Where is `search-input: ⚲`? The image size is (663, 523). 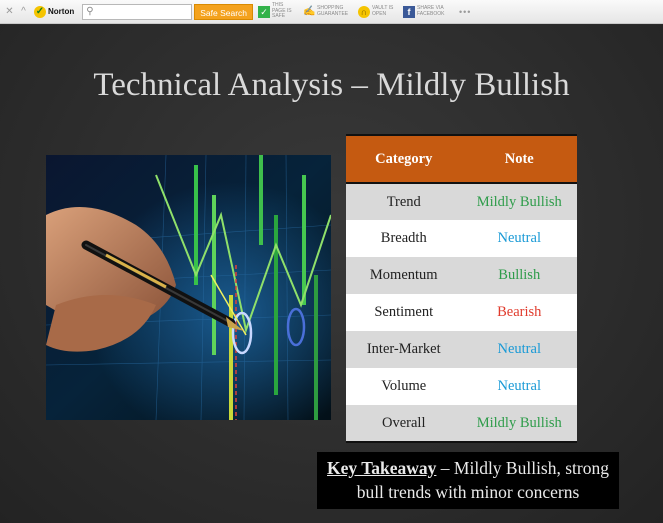
search-input: ⚲ is located at coordinates (137, 11).